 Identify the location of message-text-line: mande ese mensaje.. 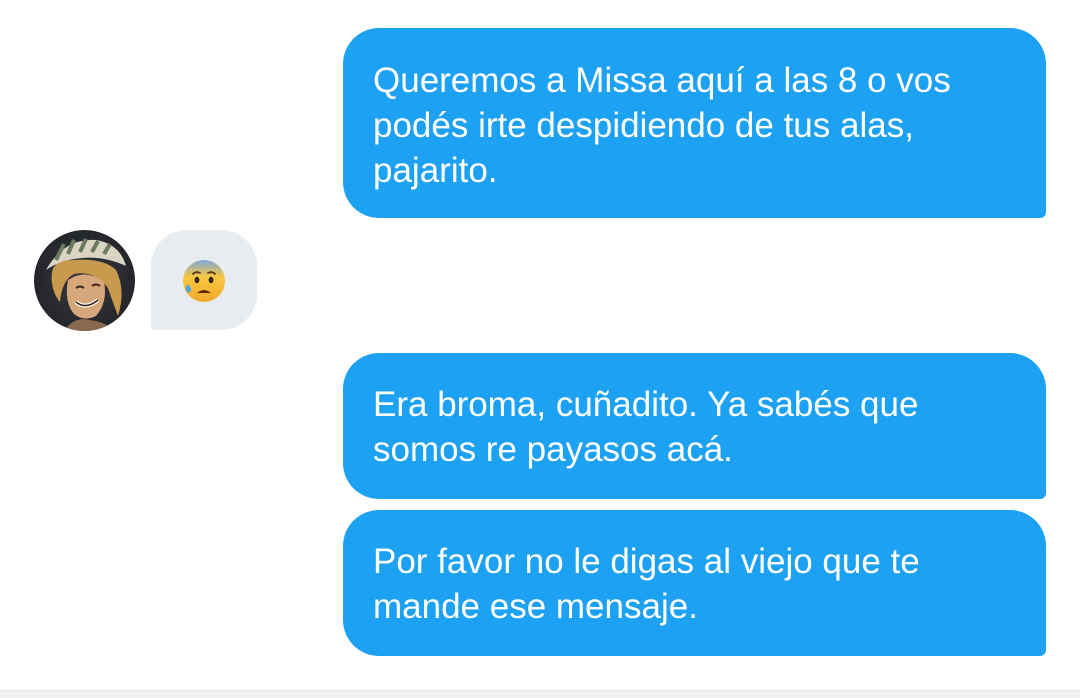
(535, 606).